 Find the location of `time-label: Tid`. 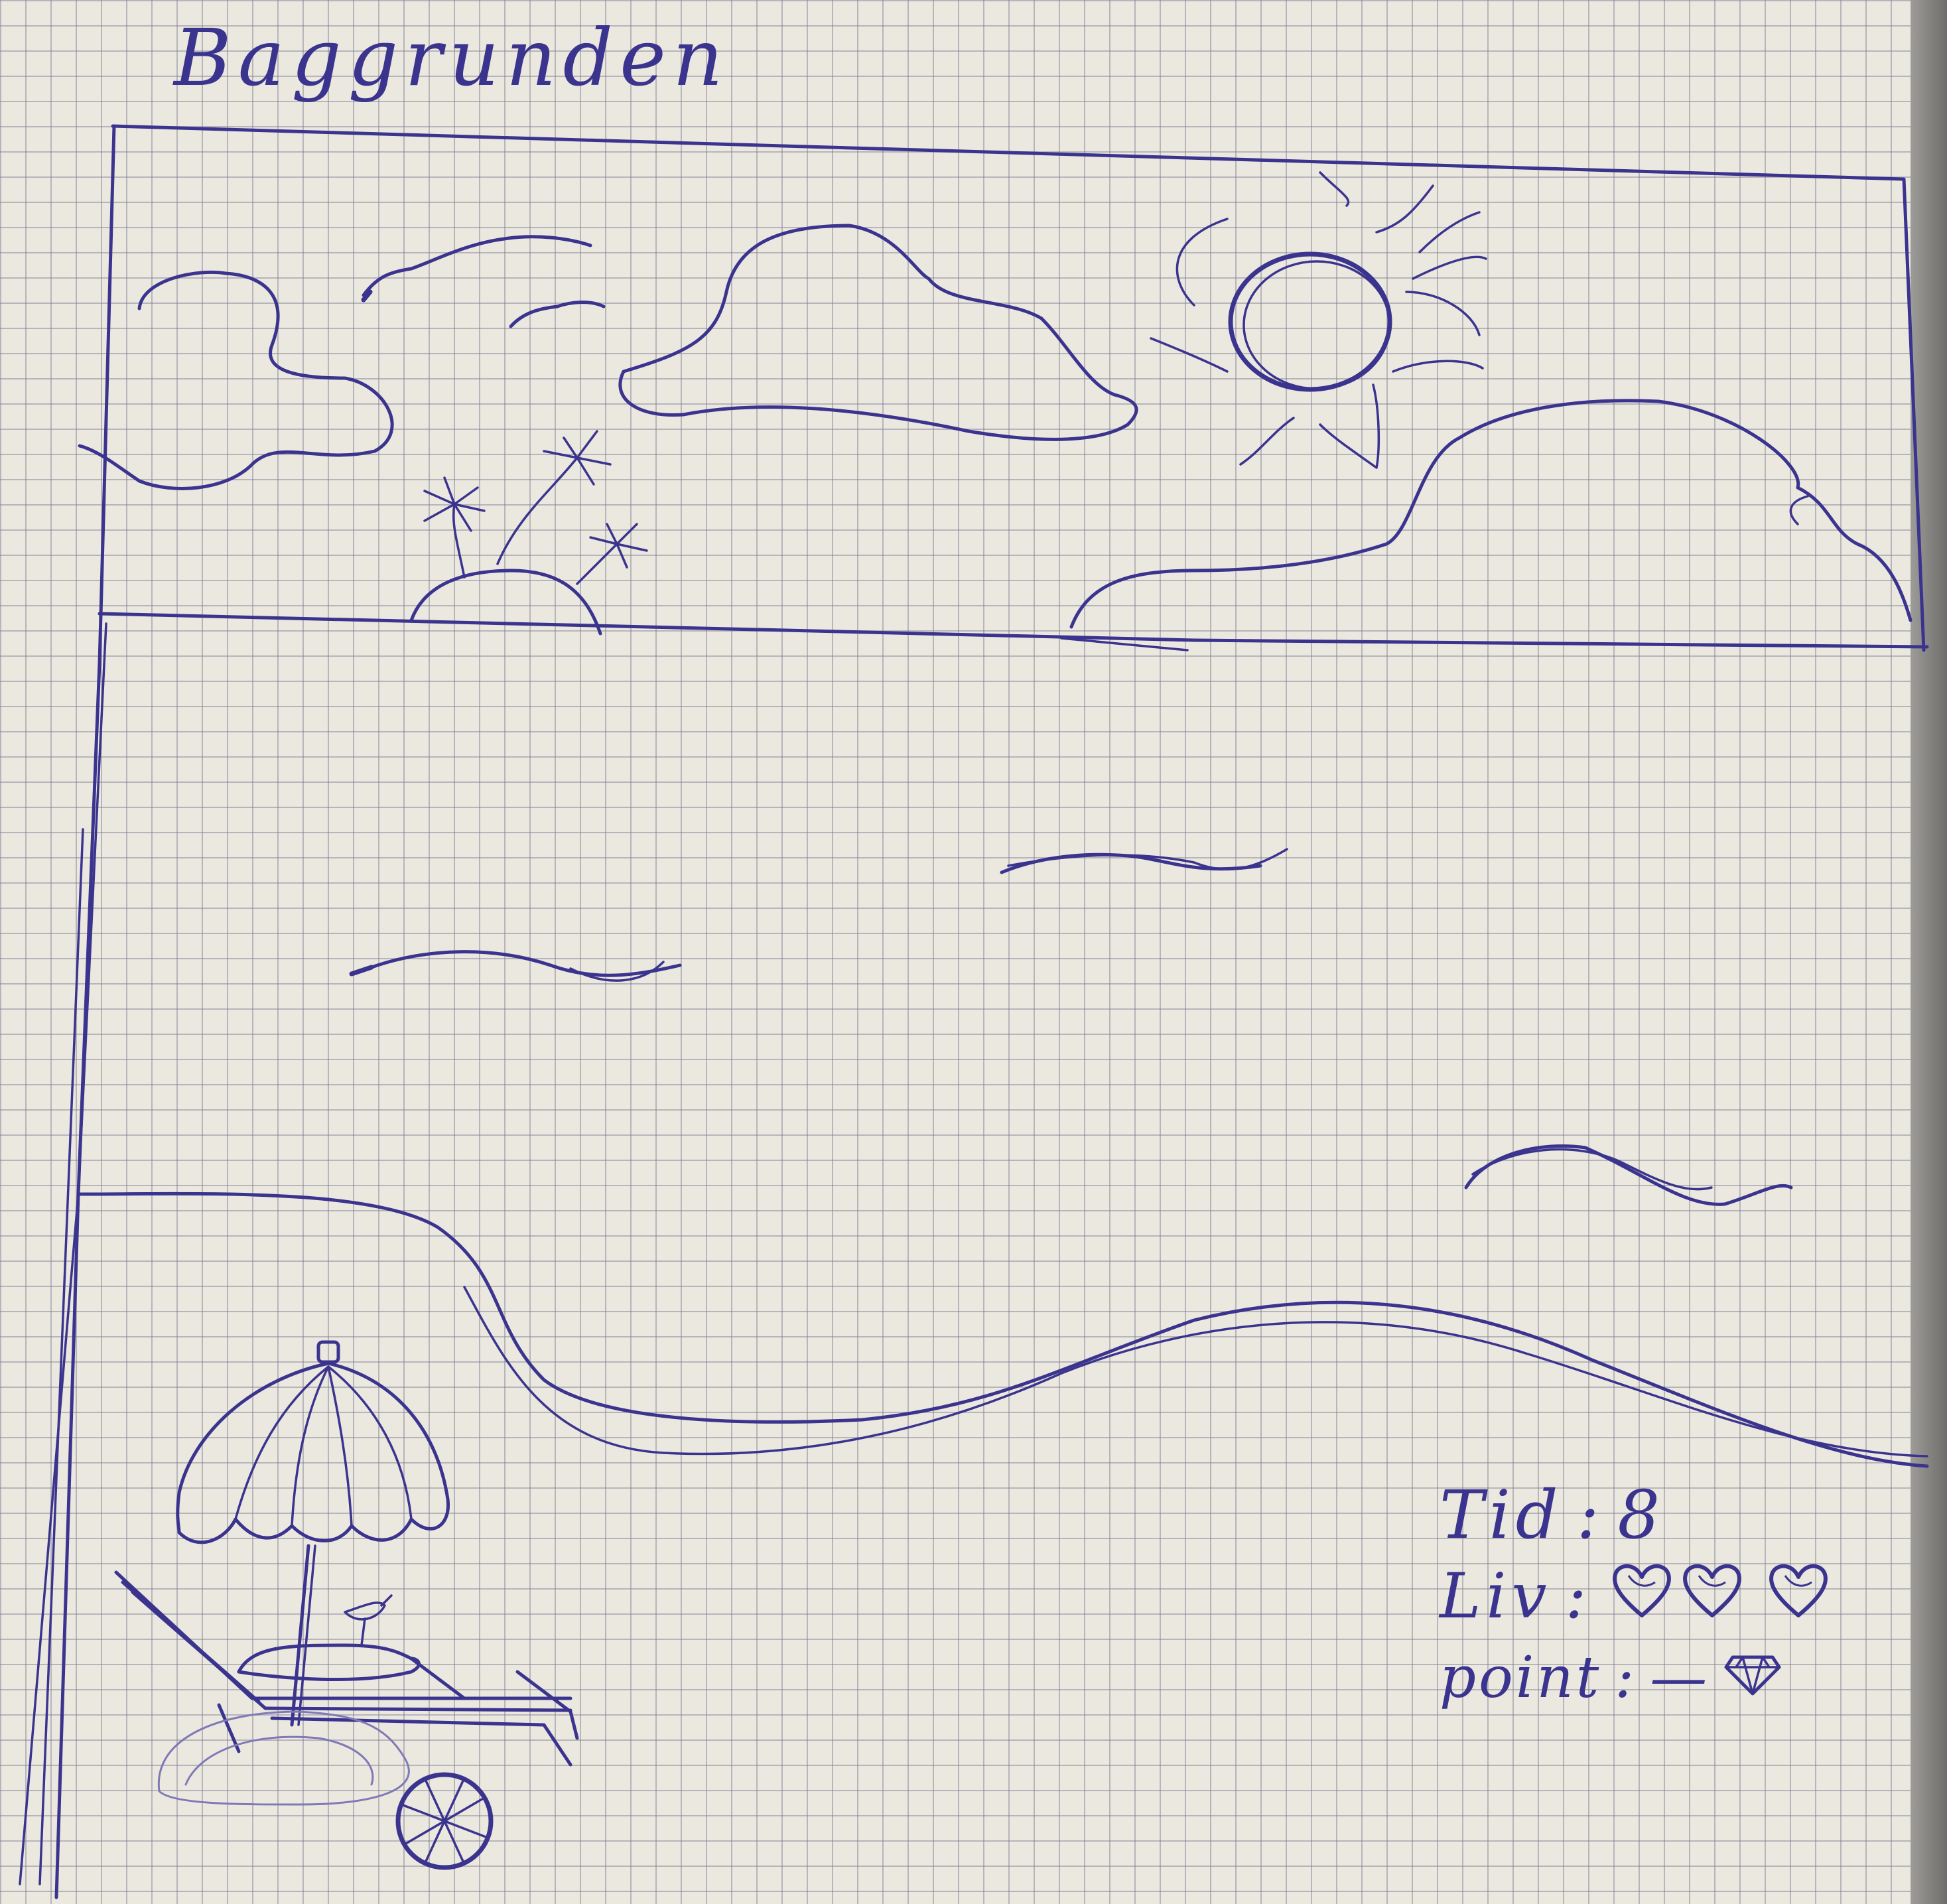

time-label: Tid is located at coordinates (1502, 1515).